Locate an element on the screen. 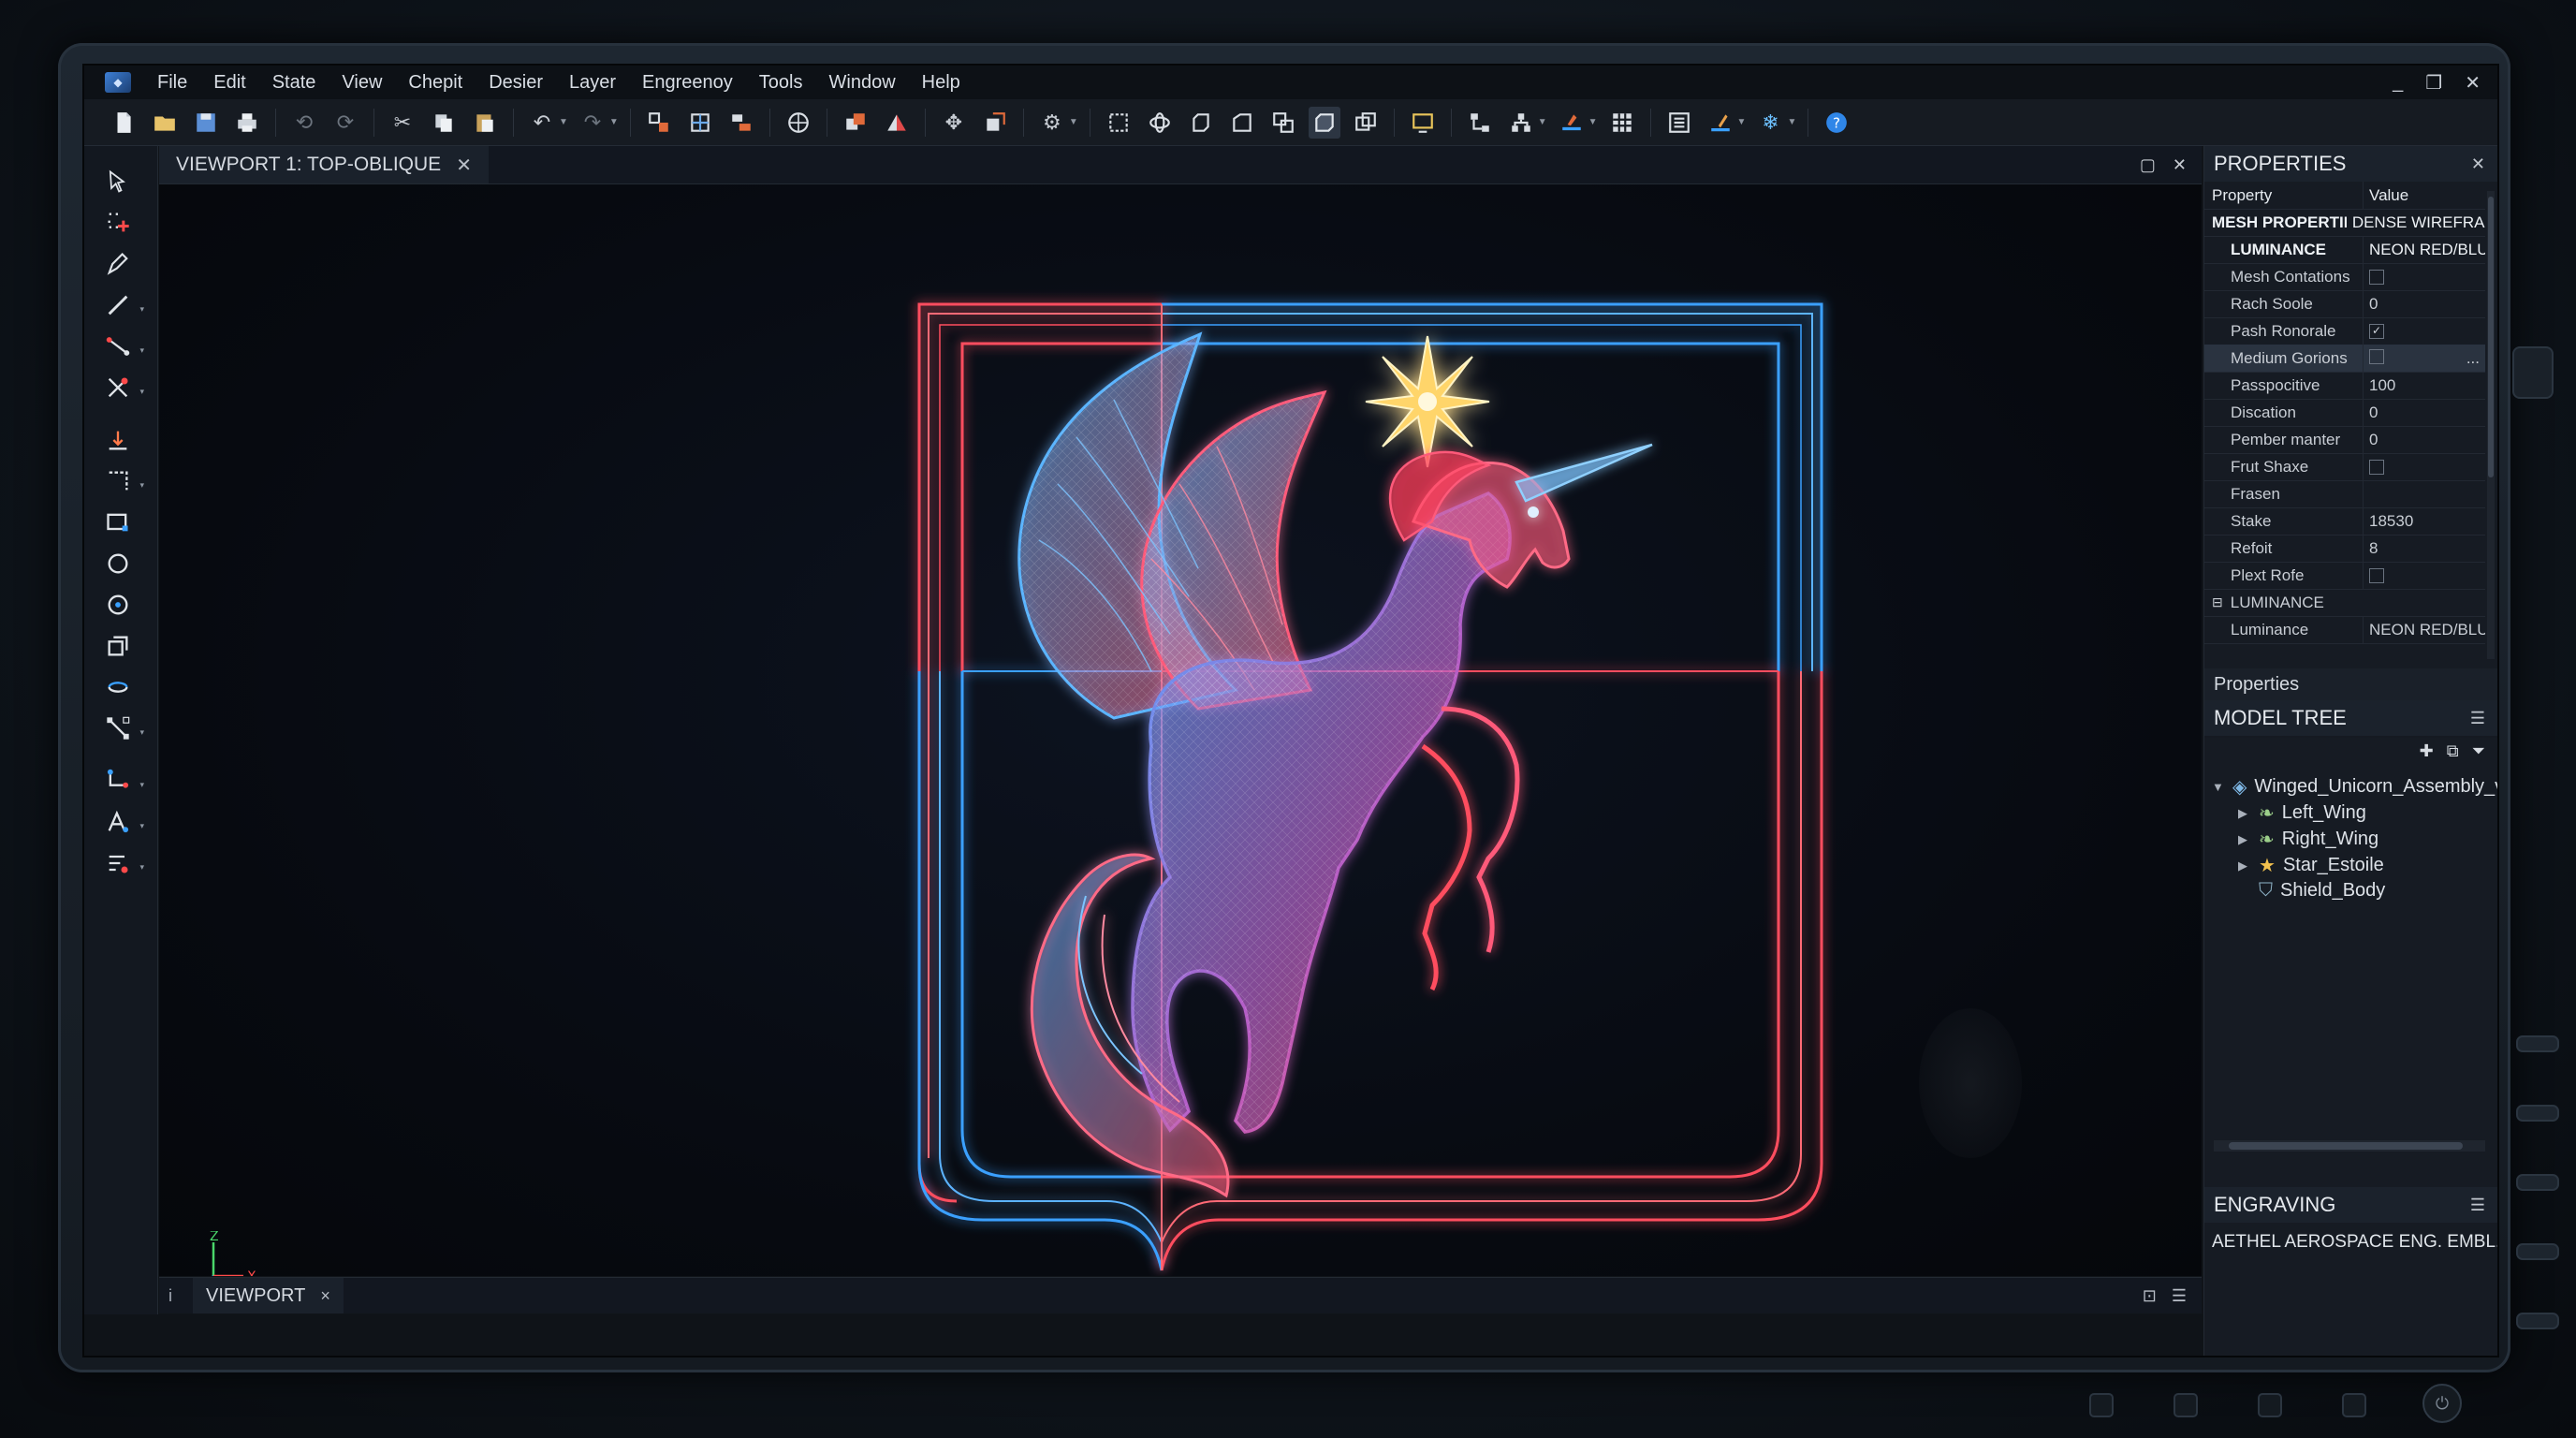 This screenshot has height=1438, width=2576. snap-dropdown-icon: ▼ is located at coordinates (1073, 122).